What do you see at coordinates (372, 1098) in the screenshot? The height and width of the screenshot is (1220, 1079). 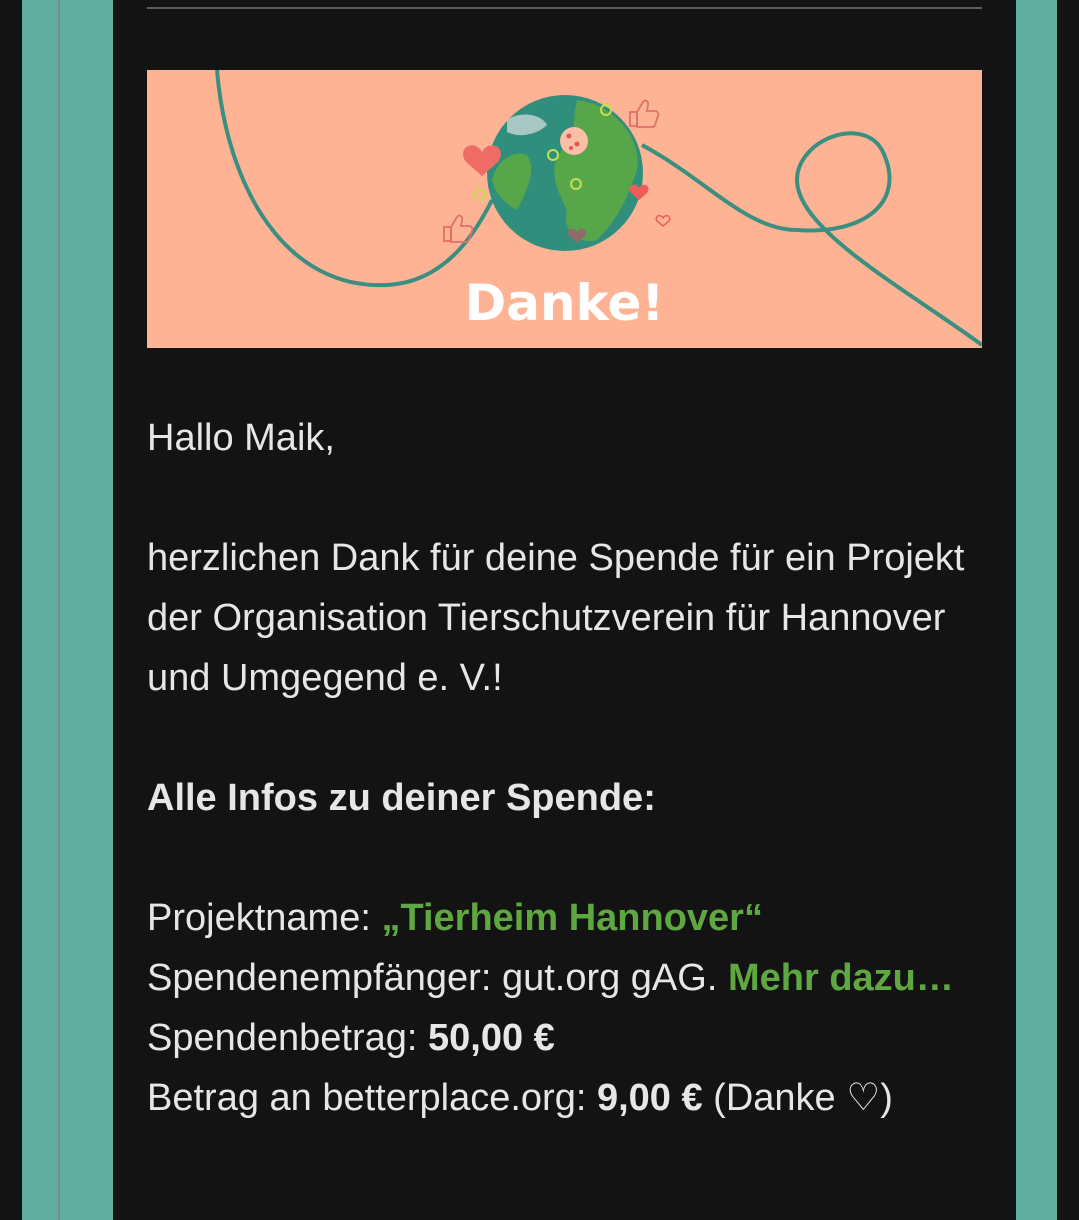 I see `platform-label: Betrag an betterplace.org:` at bounding box center [372, 1098].